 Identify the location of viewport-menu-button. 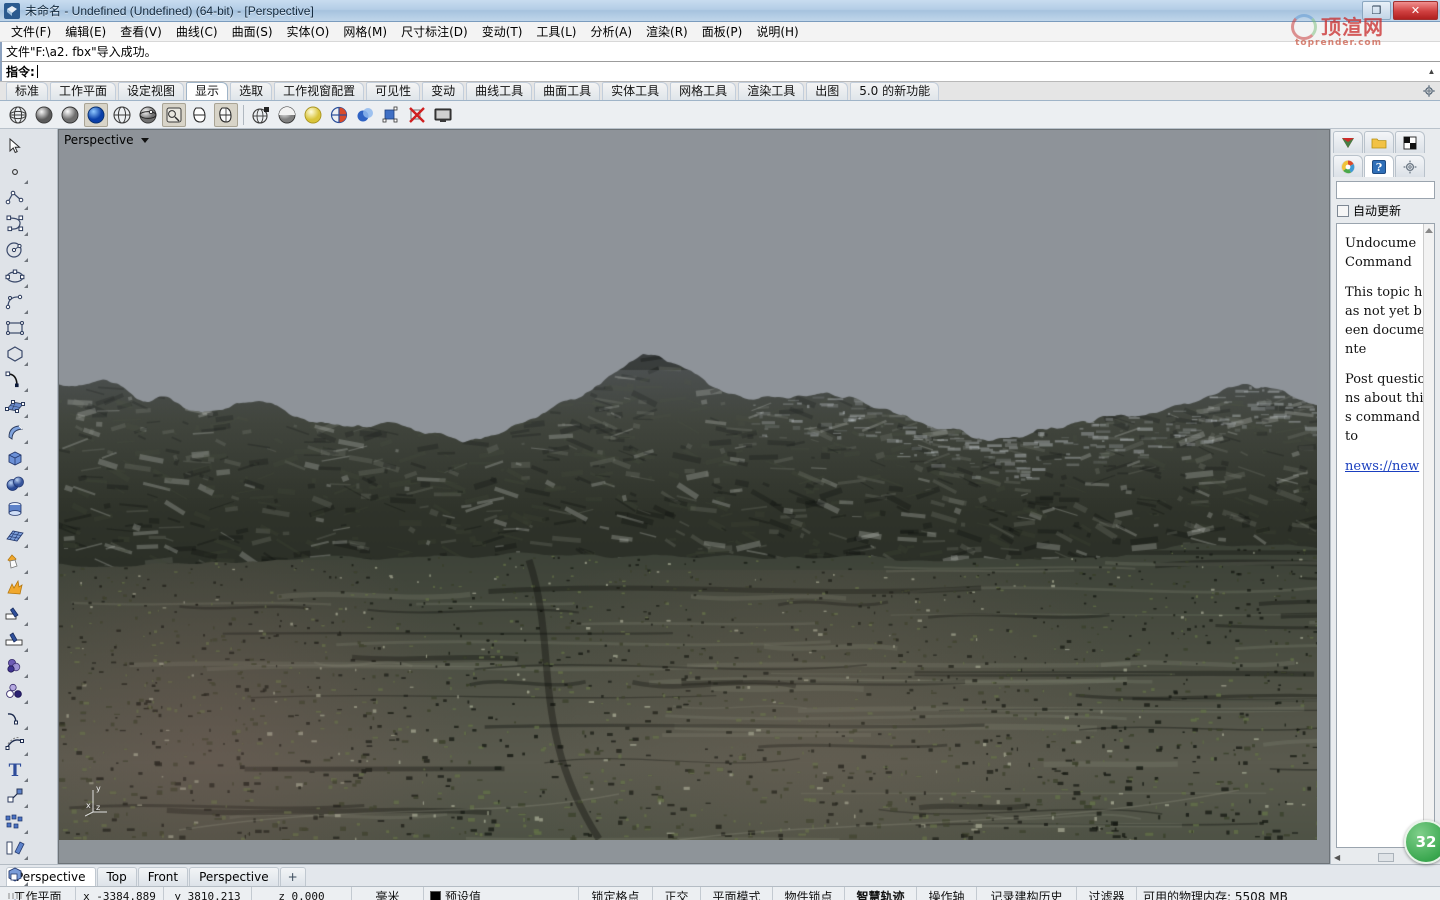
(145, 140).